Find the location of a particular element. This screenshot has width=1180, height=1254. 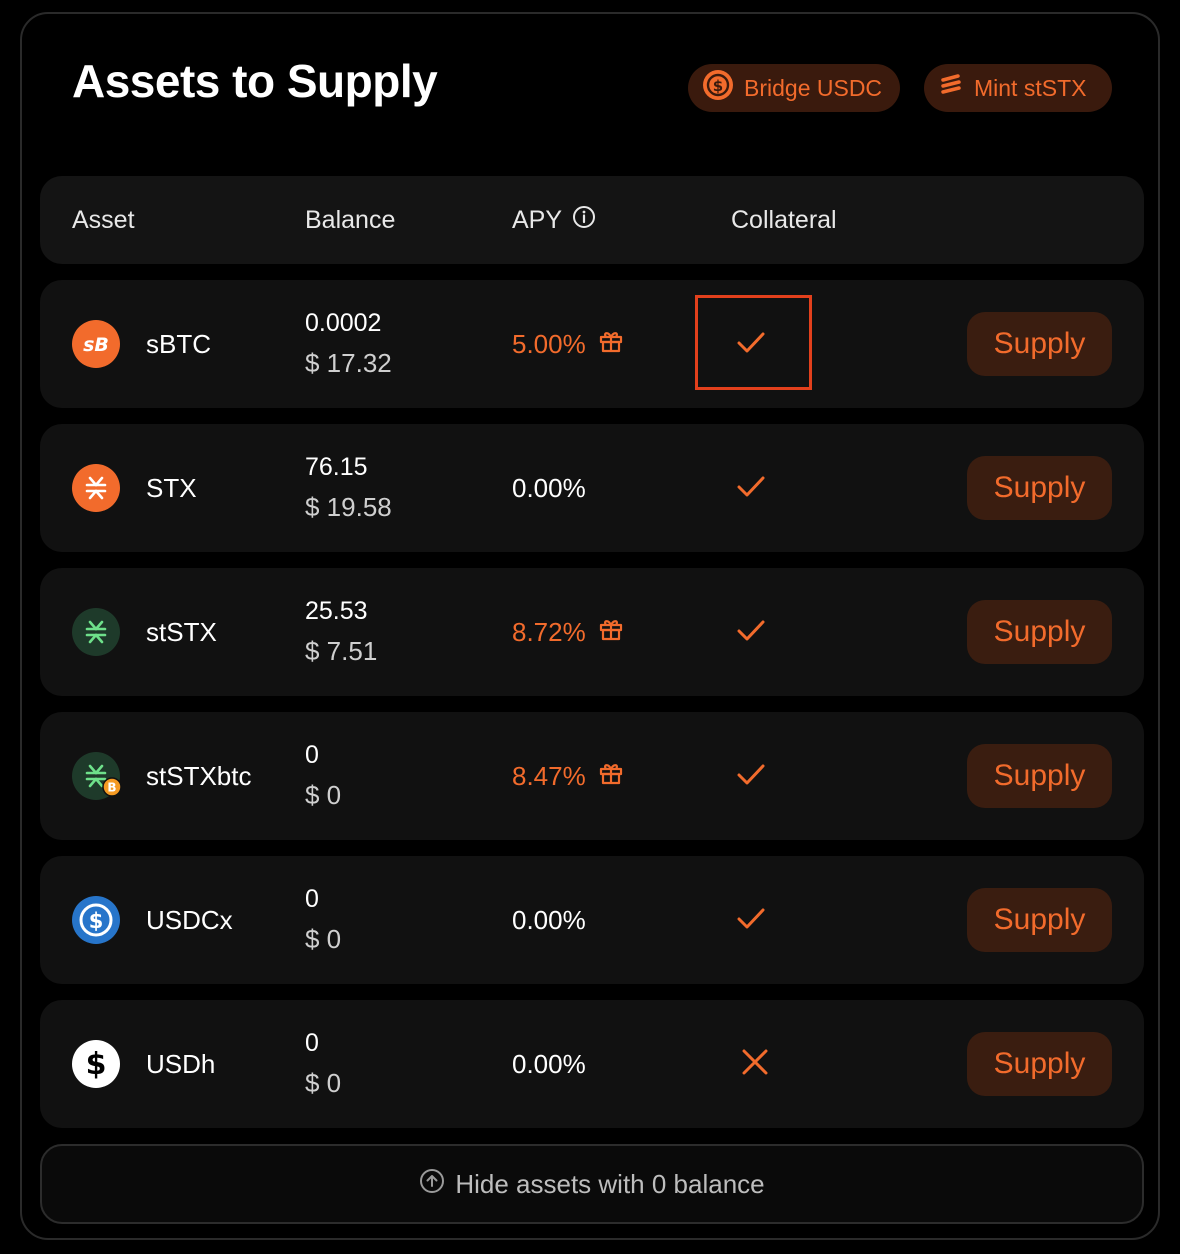

usdh-icon: $ is located at coordinates (96, 1064).